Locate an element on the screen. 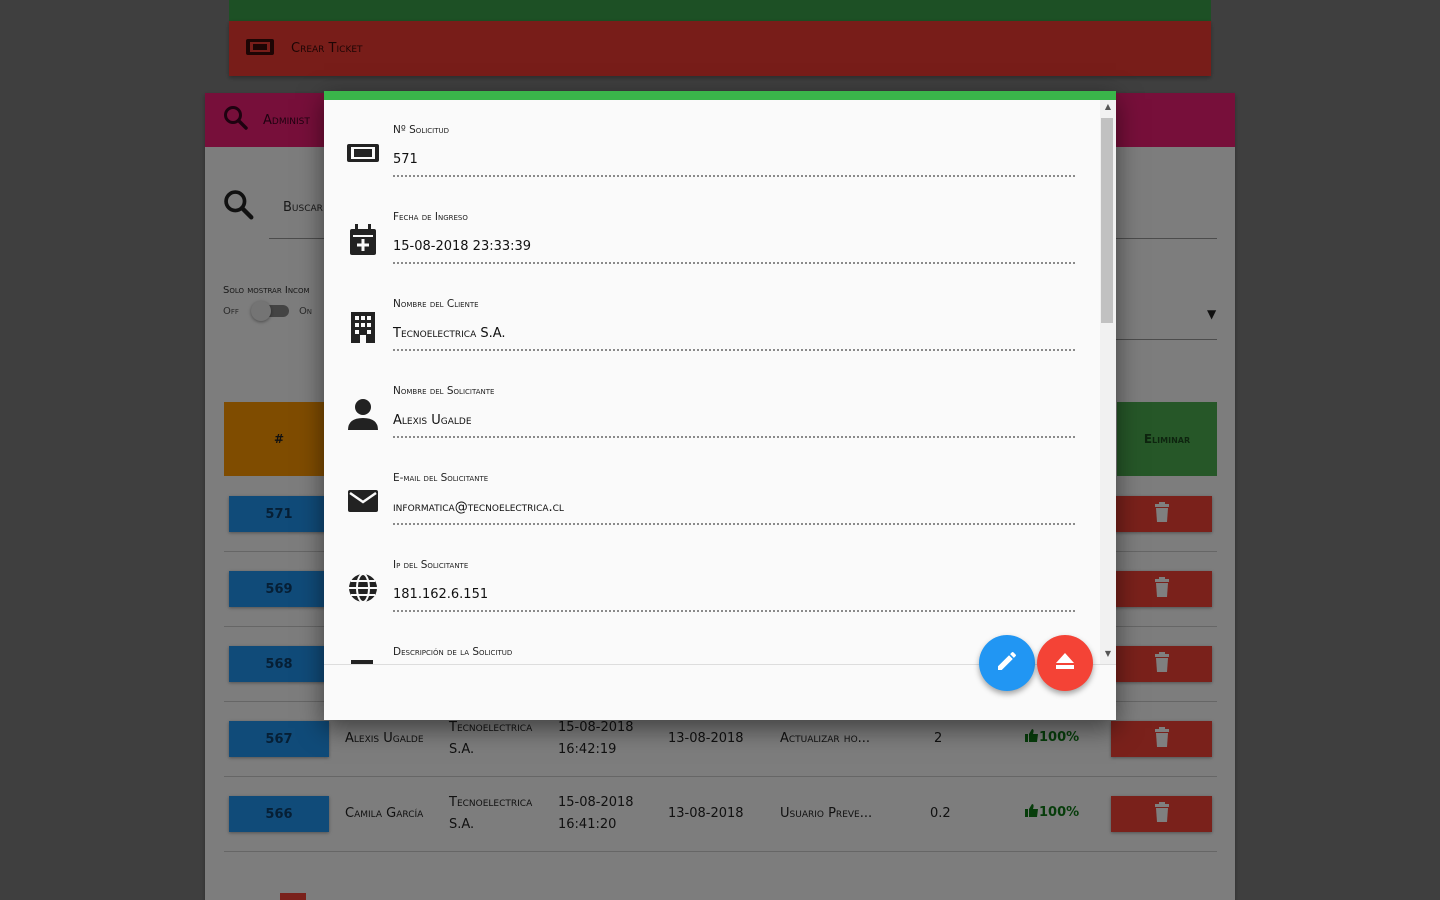  email-icon is located at coordinates (363, 501).